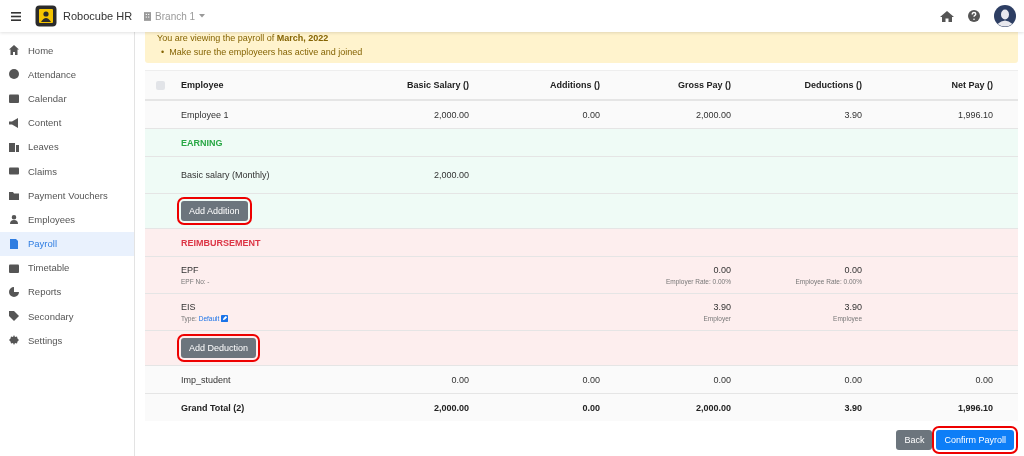 The image size is (1024, 456). What do you see at coordinates (202, 16) in the screenshot?
I see `caret-icon` at bounding box center [202, 16].